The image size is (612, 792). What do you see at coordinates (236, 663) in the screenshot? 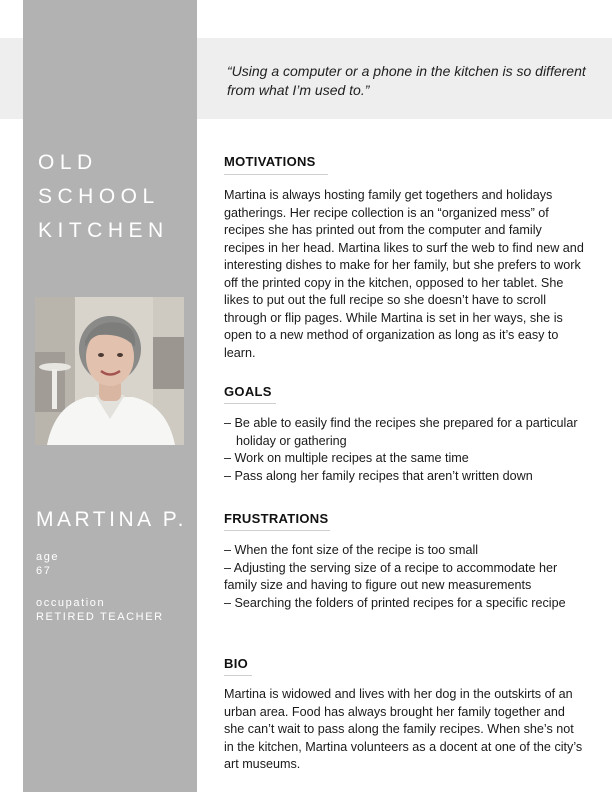
I see `bio-heading: BIO` at bounding box center [236, 663].